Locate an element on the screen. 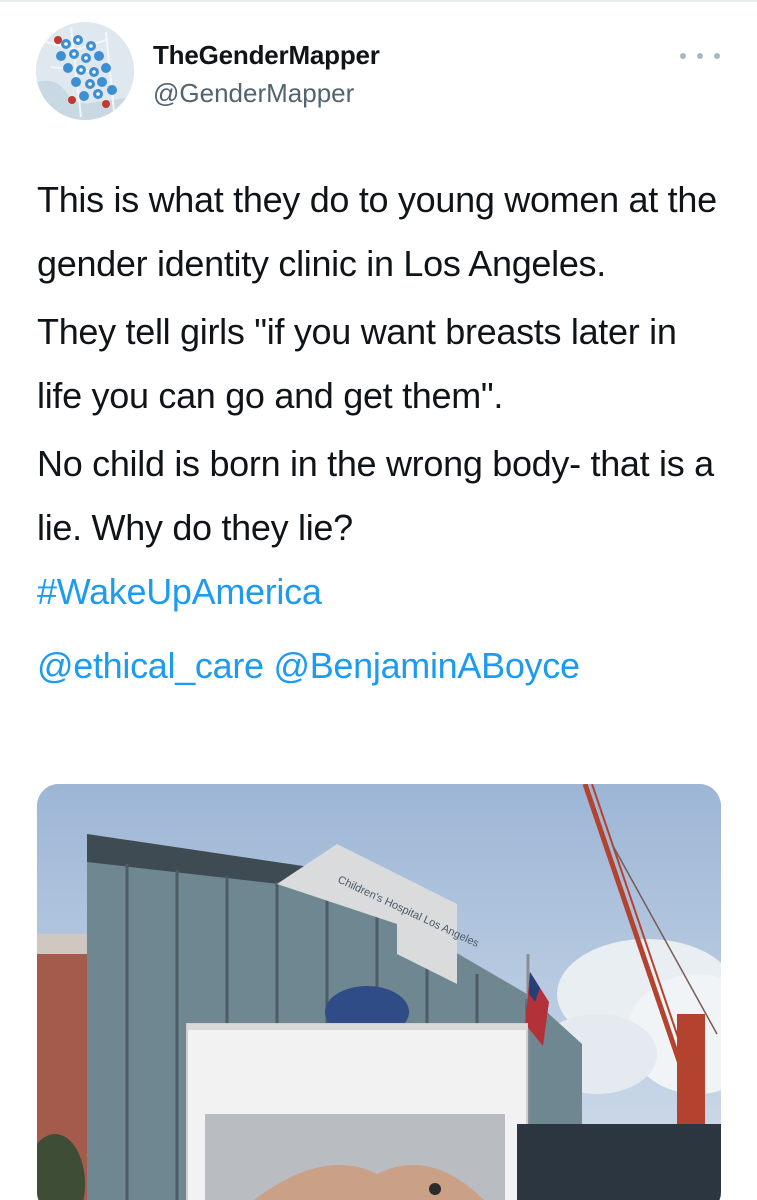 This screenshot has width=757, height=1200. mention-link: @BenjaminABoyce is located at coordinates (426, 665).